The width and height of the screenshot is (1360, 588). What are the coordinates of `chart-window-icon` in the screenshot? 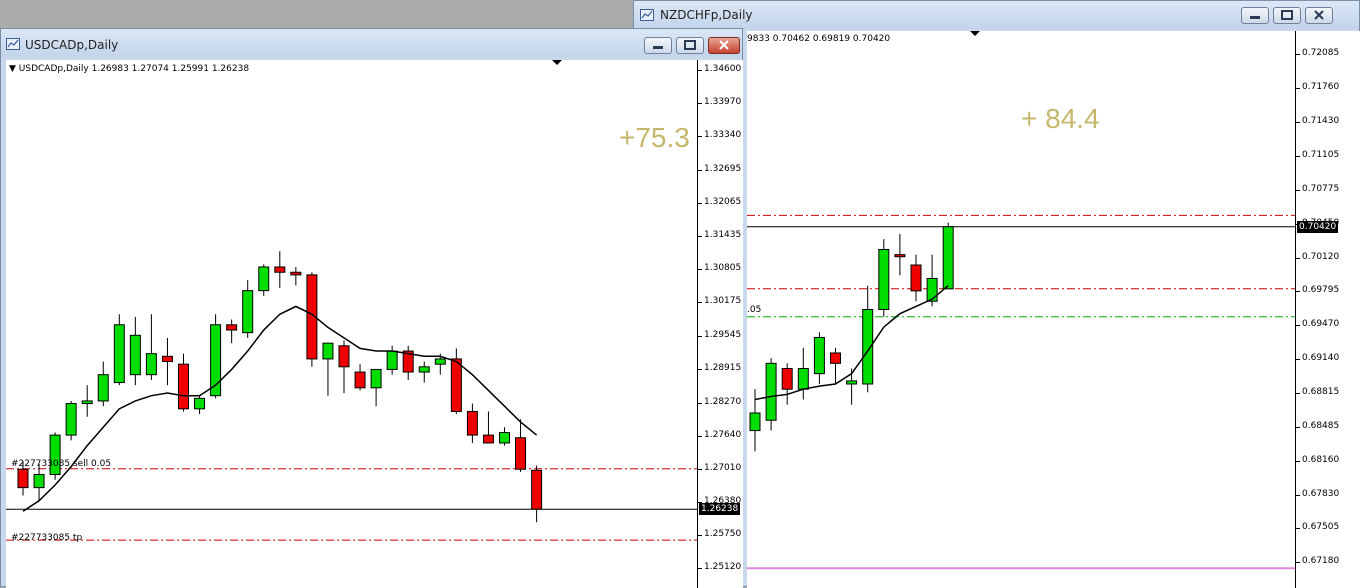 It's located at (13, 44).